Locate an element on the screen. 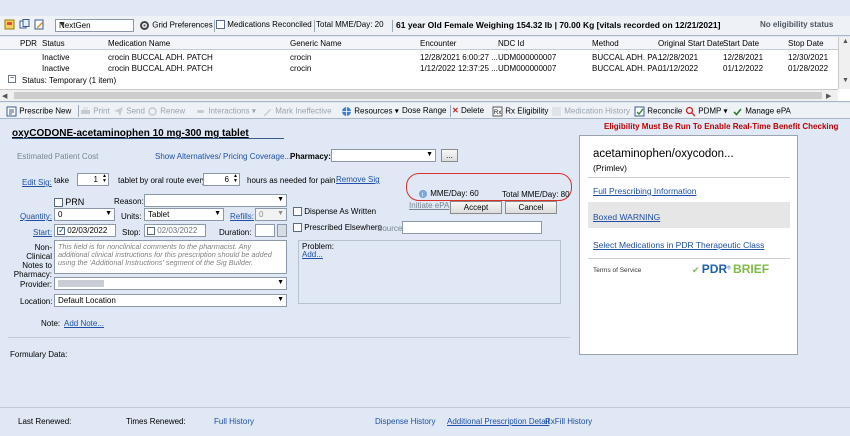  pdmp-button: PDMP ▾ is located at coordinates (706, 111).